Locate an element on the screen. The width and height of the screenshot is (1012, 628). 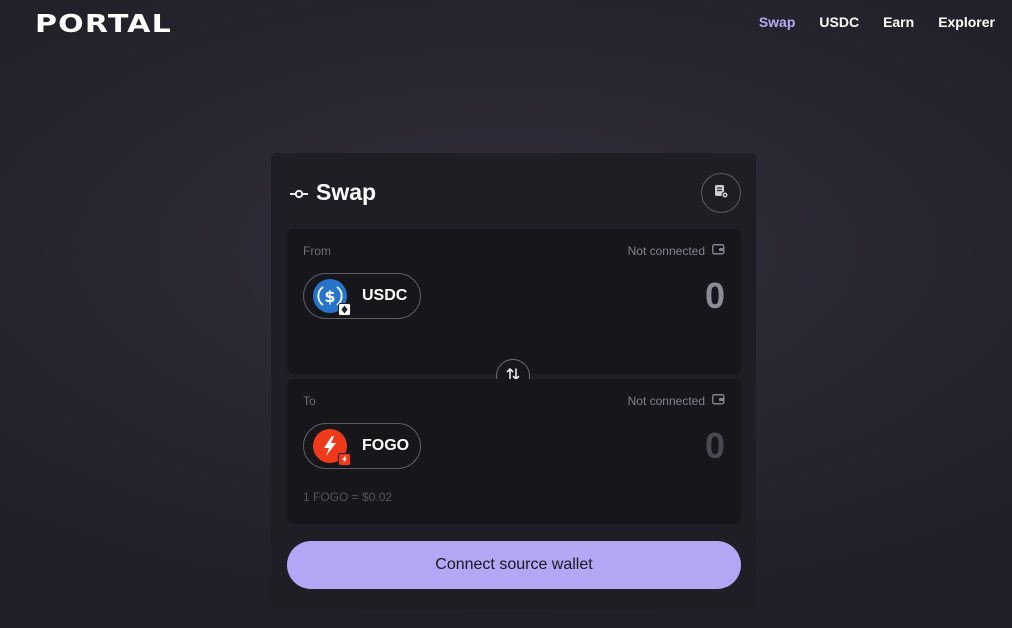
exchange-rate: 1 FOGO = $0.02 is located at coordinates (348, 497).